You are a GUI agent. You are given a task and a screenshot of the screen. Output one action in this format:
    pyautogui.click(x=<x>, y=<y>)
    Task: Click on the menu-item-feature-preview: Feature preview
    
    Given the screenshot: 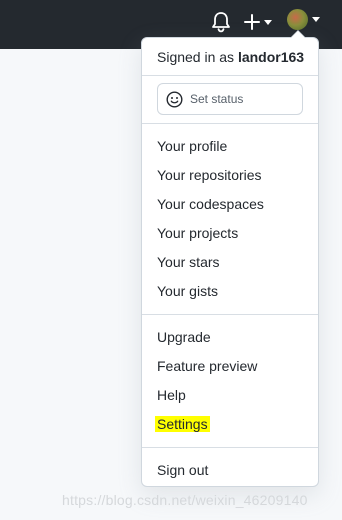 What is the action you would take?
    pyautogui.click(x=230, y=366)
    